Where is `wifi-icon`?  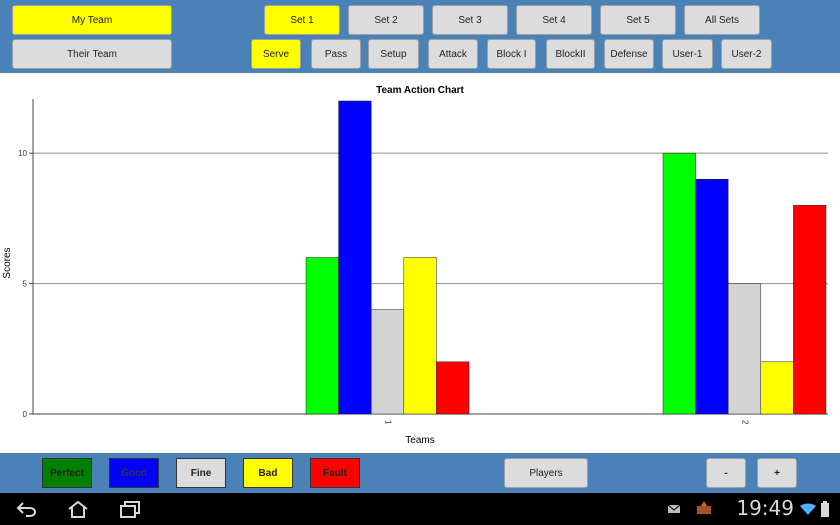 wifi-icon is located at coordinates (808, 509).